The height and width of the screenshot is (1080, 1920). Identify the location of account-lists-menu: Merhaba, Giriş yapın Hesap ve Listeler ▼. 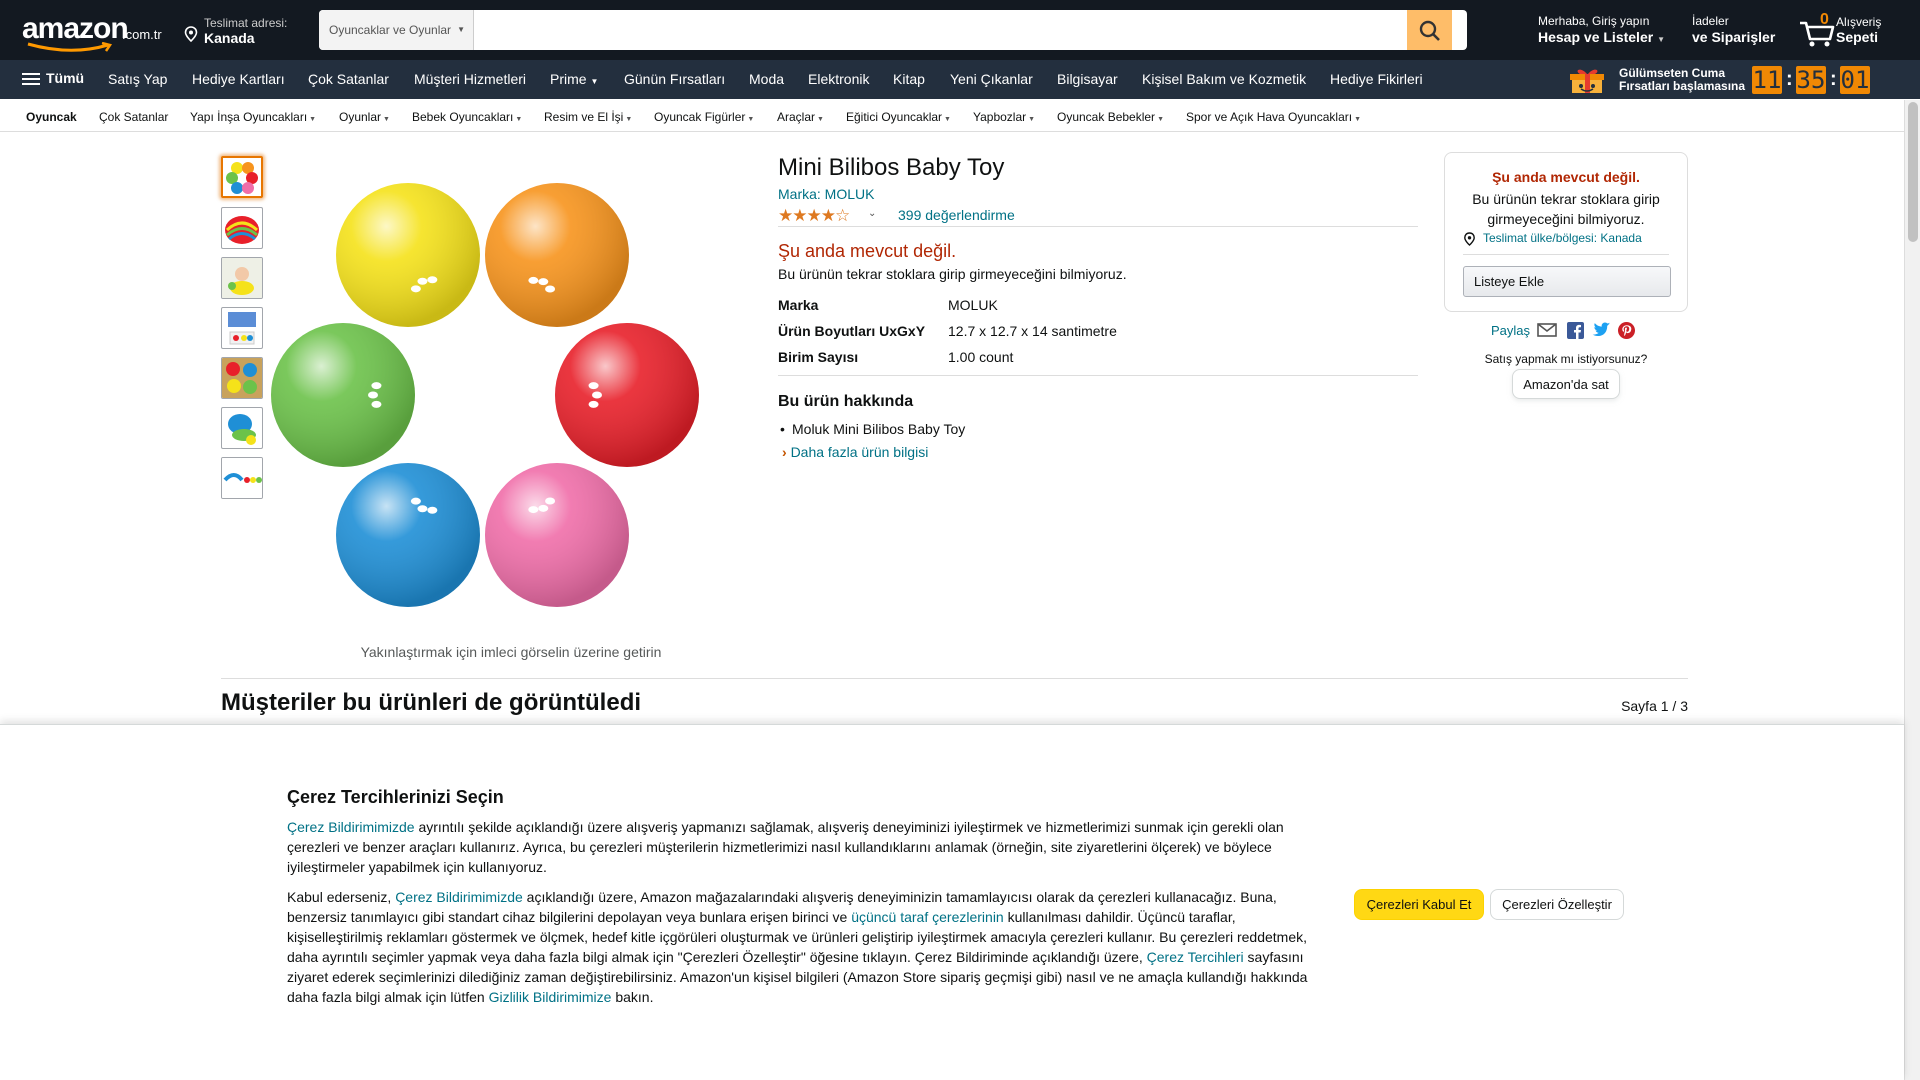
(1608, 29).